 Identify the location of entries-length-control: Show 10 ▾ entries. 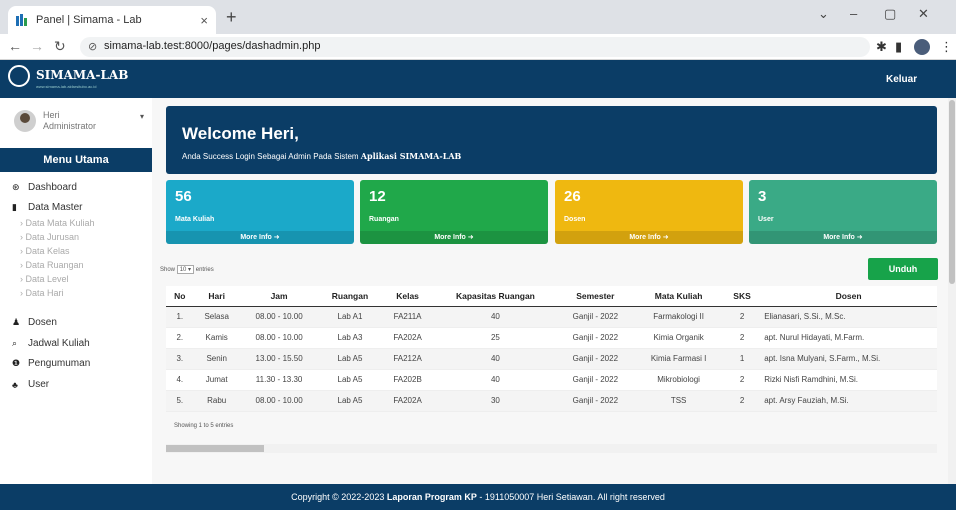
(187, 269).